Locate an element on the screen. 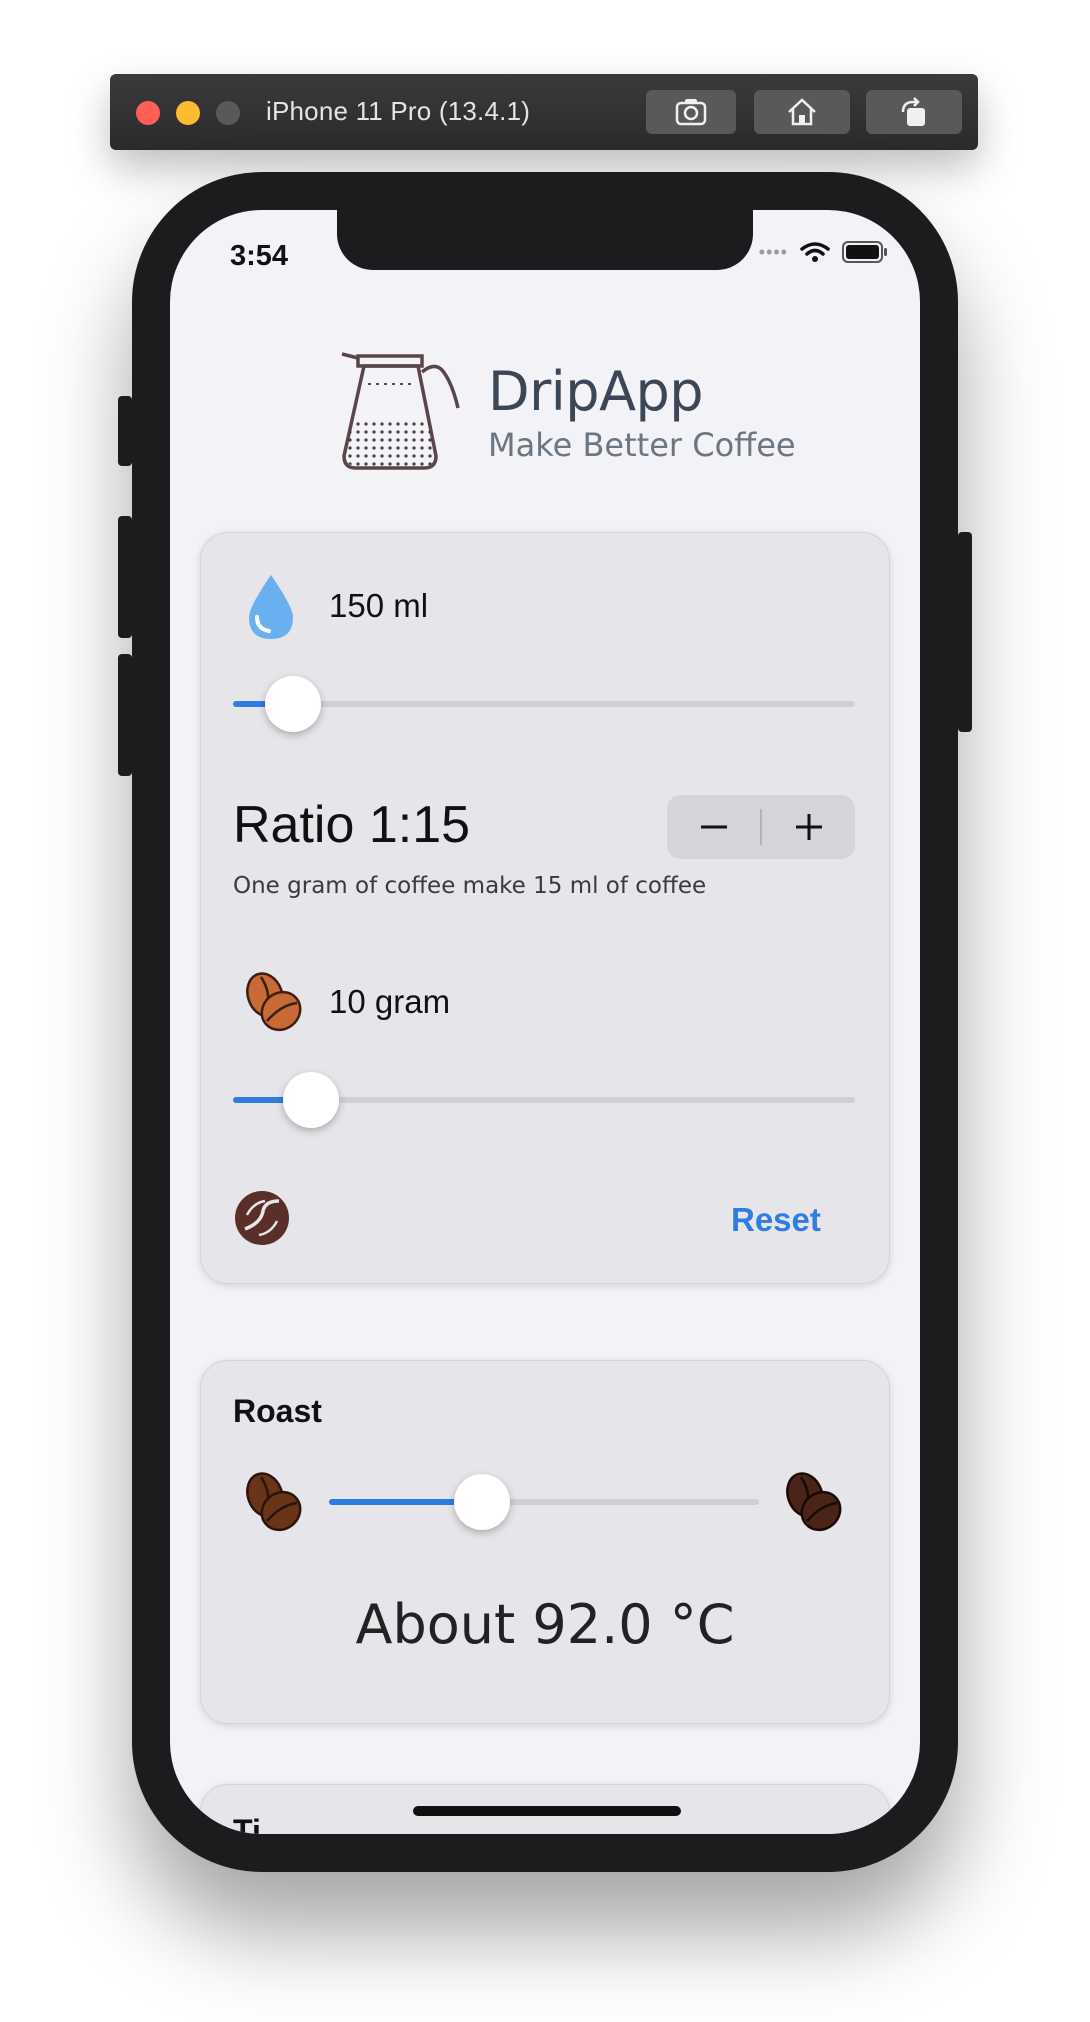  ratio-stepper is located at coordinates (761, 827).